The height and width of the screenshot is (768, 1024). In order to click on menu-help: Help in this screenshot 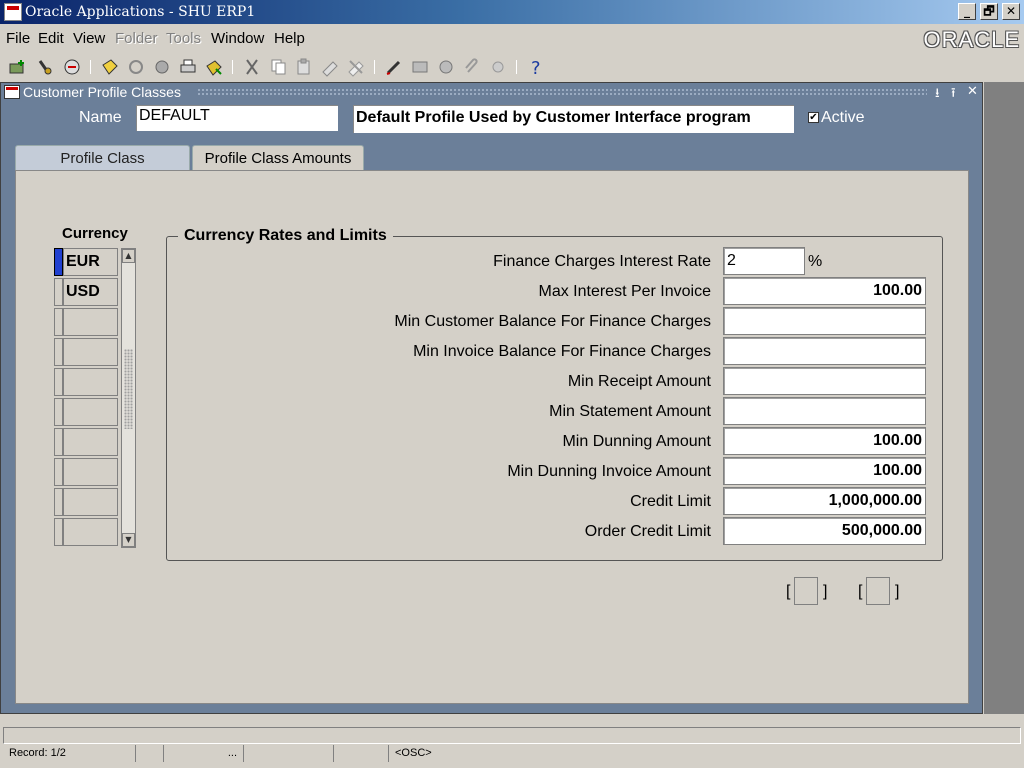, I will do `click(289, 38)`.